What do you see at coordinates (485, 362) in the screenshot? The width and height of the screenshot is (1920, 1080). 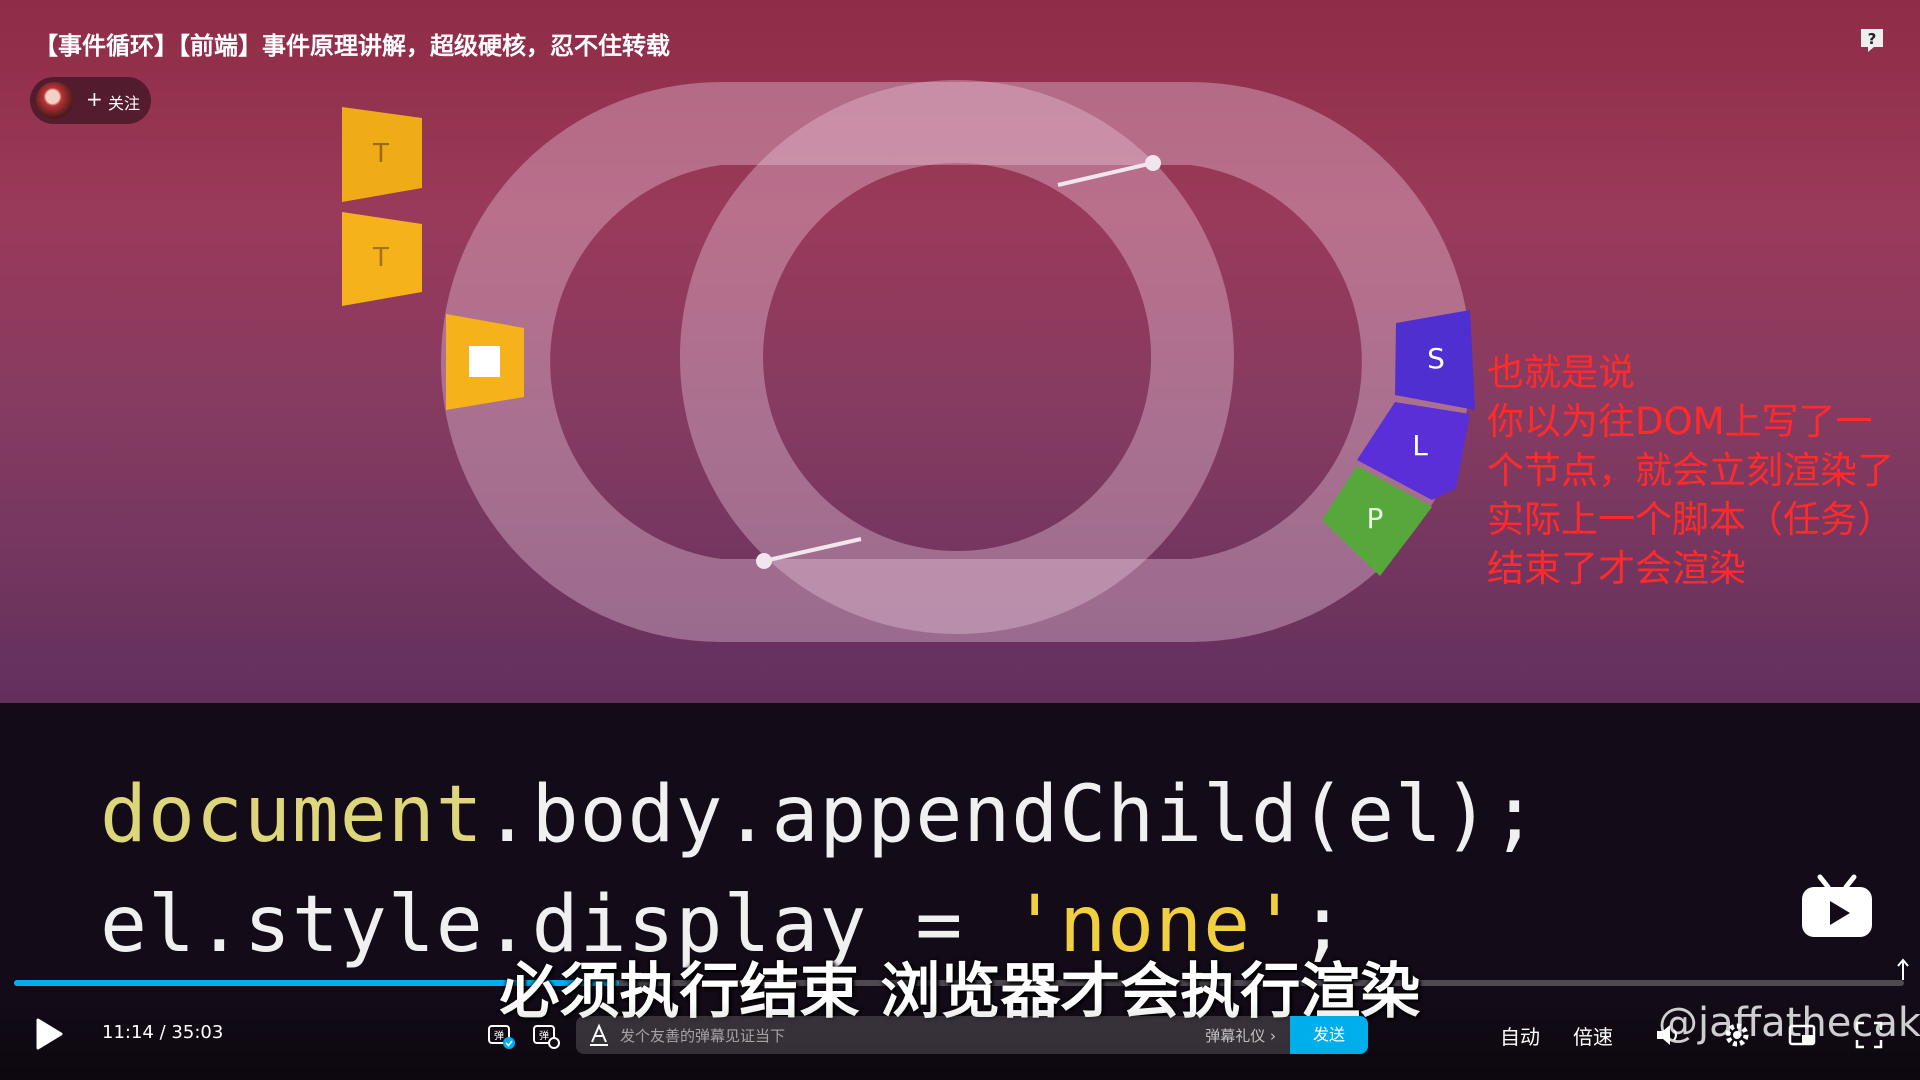 I see `current-task-block` at bounding box center [485, 362].